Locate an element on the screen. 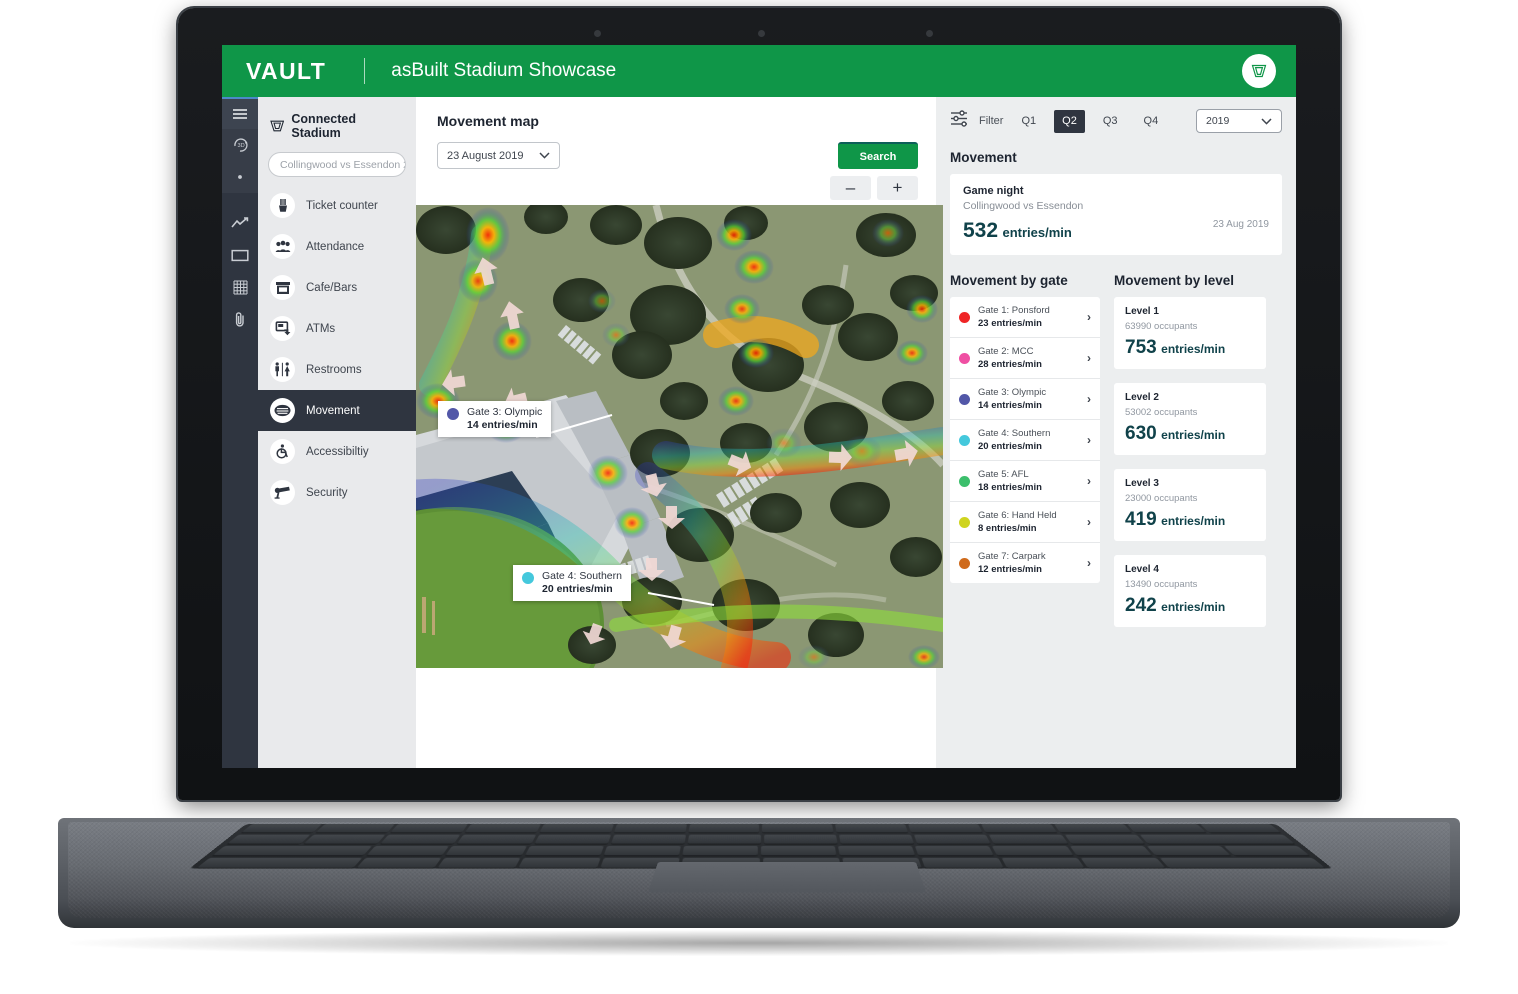 This screenshot has height=994, width=1518. level-metric: 630 entries/min is located at coordinates (1190, 434).